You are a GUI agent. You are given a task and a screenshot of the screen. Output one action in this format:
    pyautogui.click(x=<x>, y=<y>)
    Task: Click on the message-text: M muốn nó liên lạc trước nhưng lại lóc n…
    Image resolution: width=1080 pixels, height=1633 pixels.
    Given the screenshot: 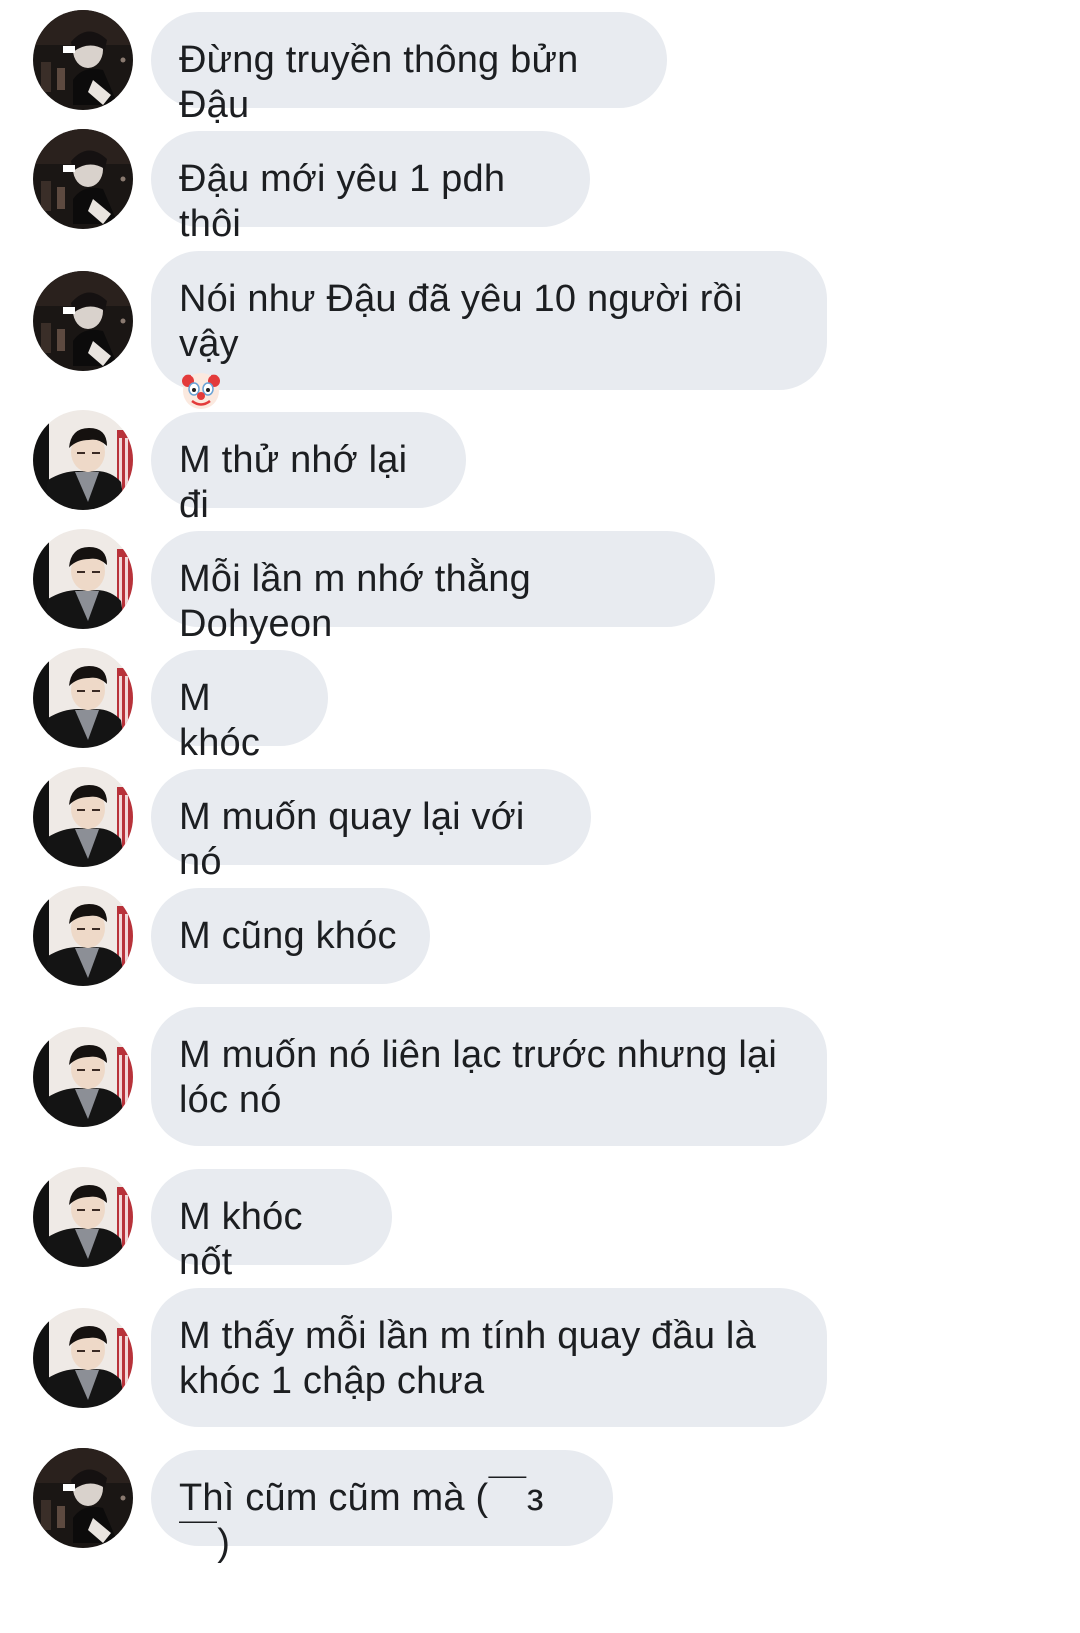 What is the action you would take?
    pyautogui.click(x=478, y=1077)
    